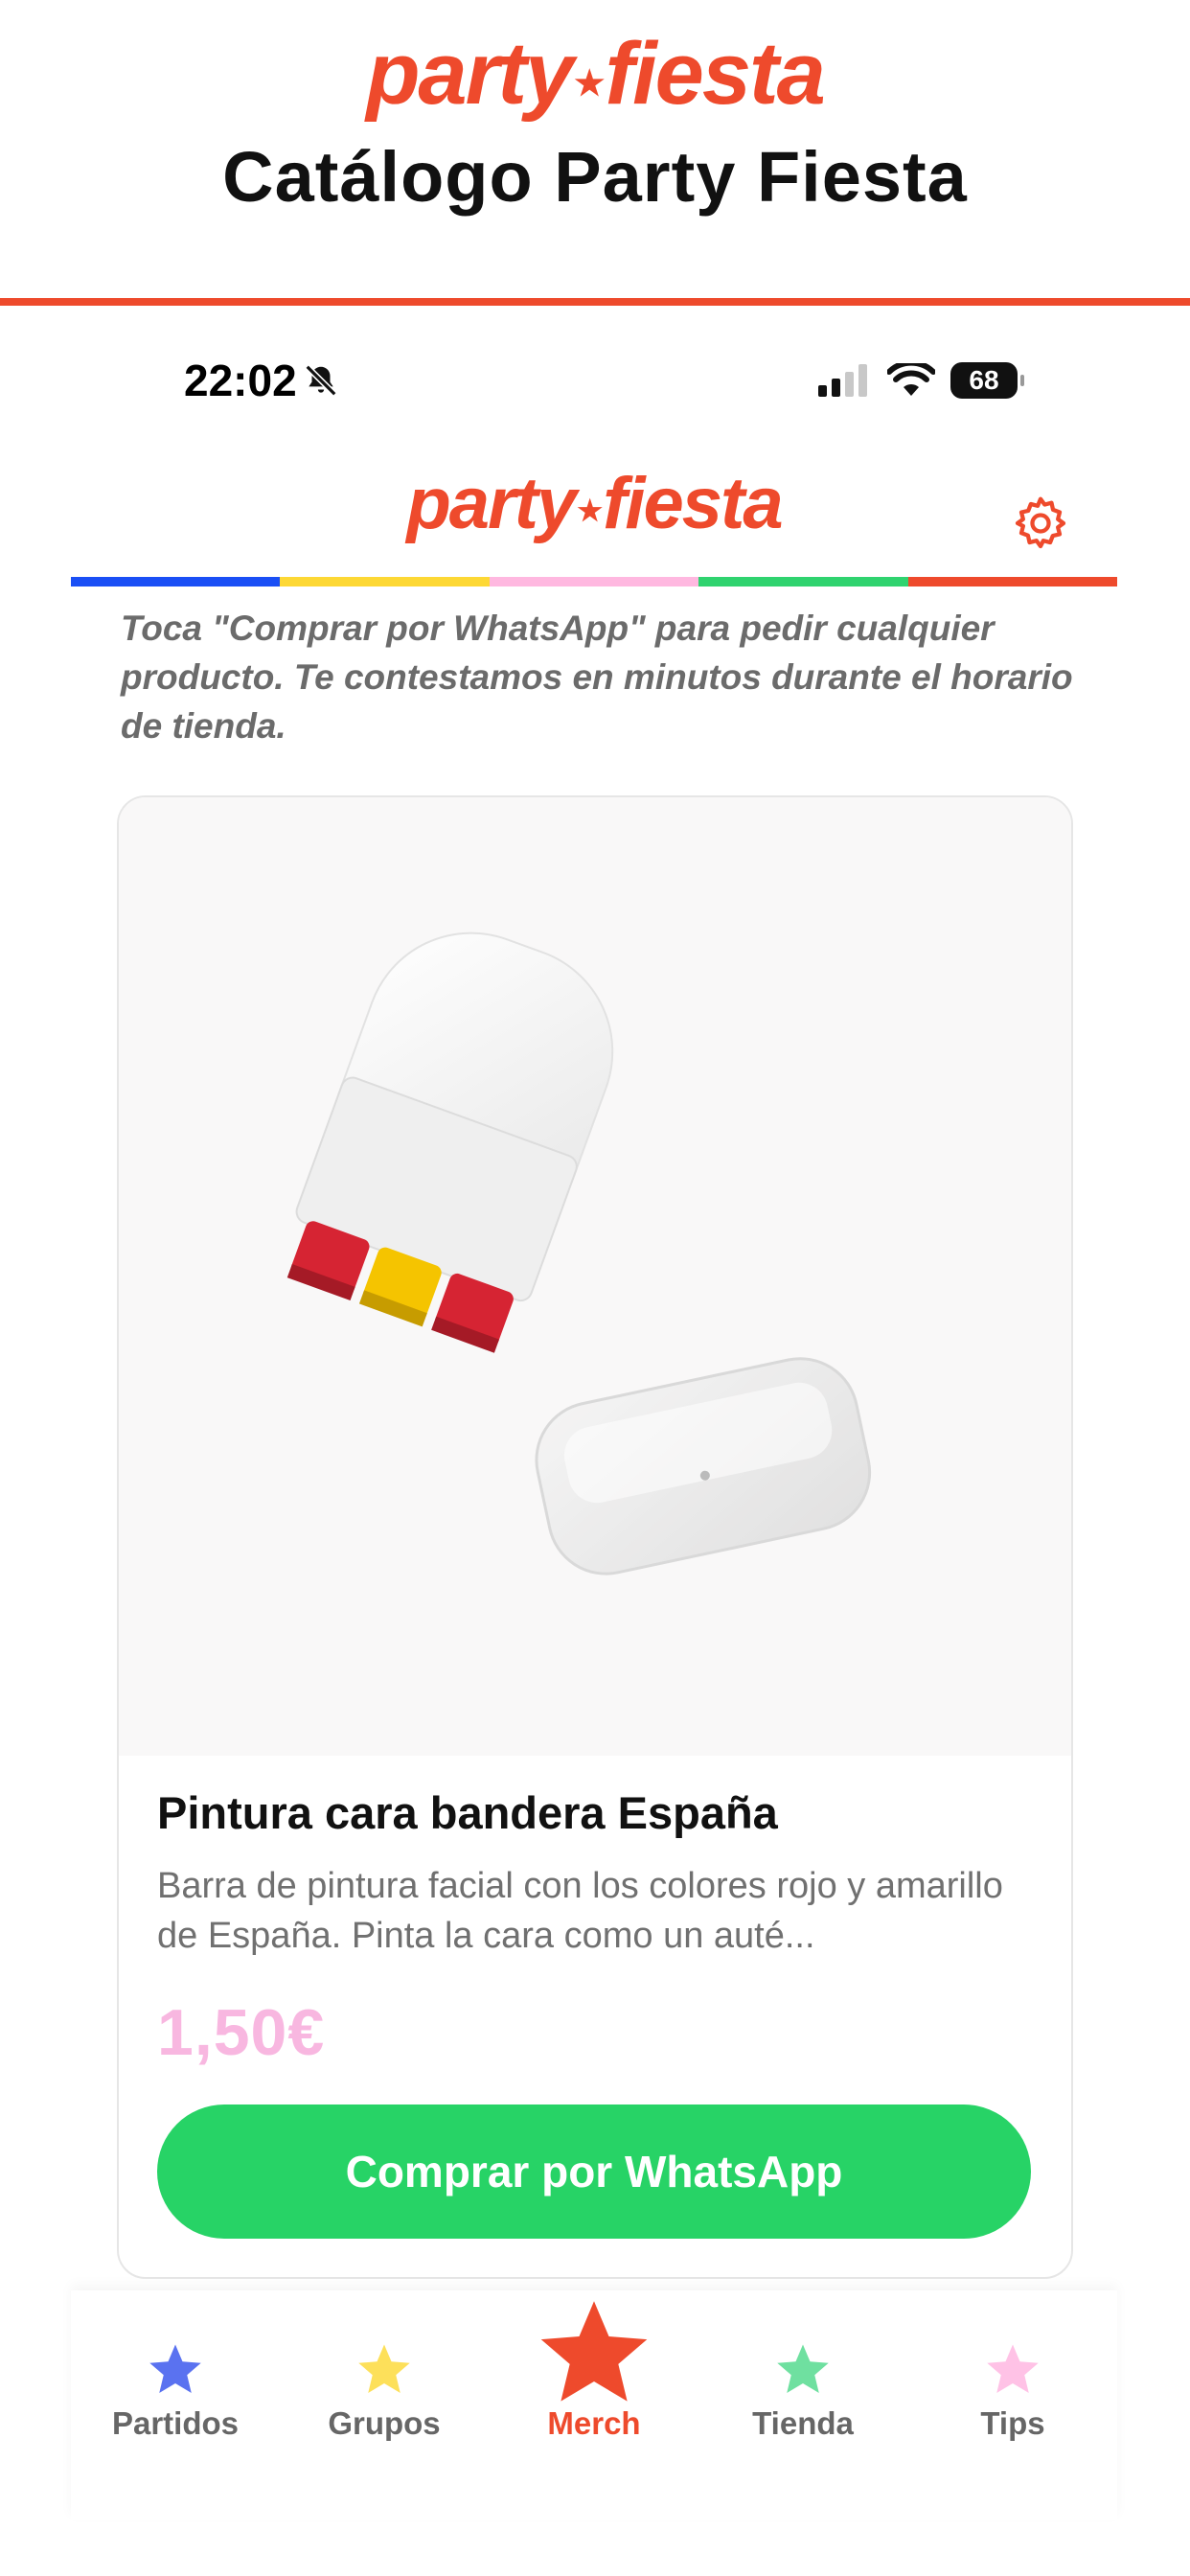 The width and height of the screenshot is (1190, 2576). What do you see at coordinates (470, 73) in the screenshot?
I see `logo-text-left: party` at bounding box center [470, 73].